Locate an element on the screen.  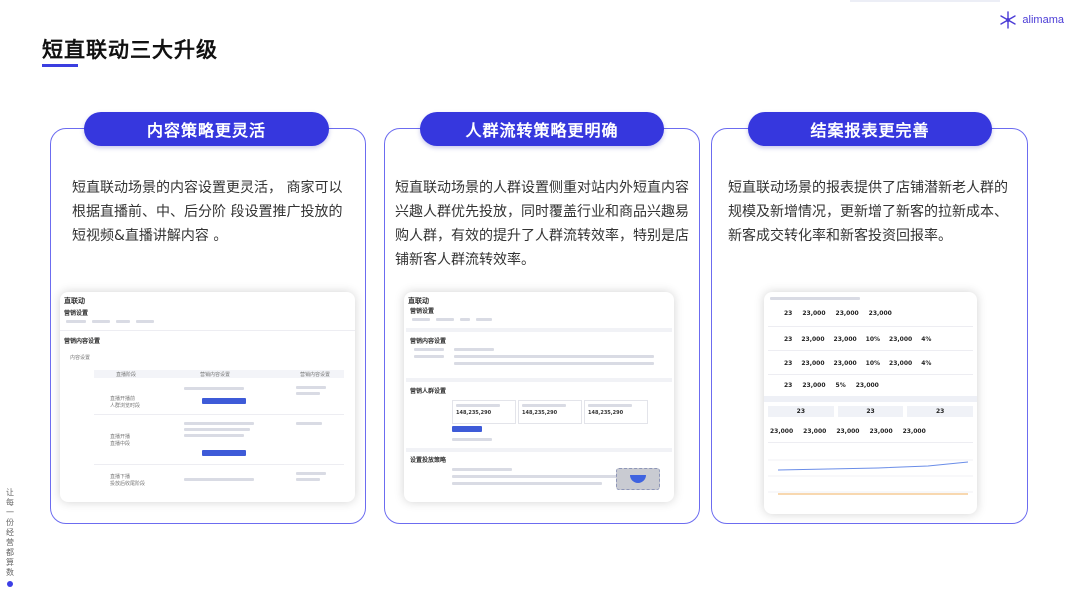
page-title: 短直联动三大升级 is located at coordinates (130, 50).